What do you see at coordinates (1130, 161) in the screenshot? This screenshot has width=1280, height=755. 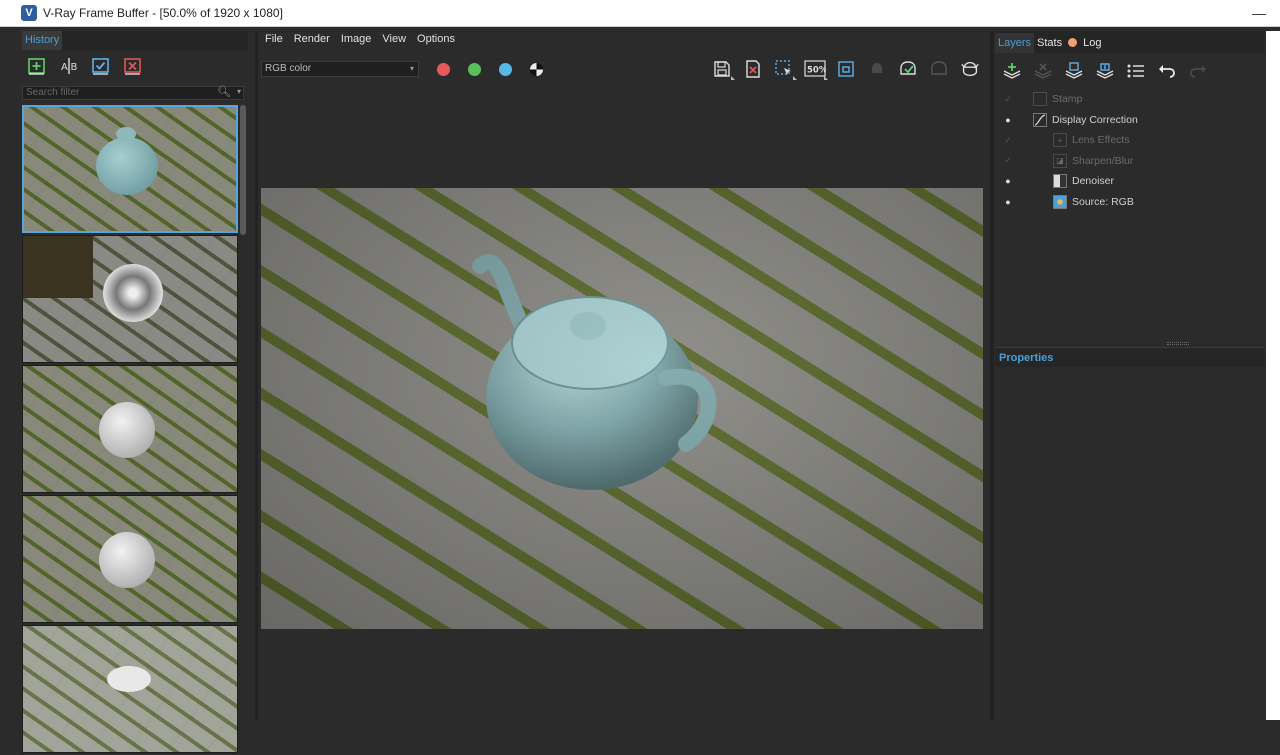 I see `layer-item-sharpen-blur: ✓ ◪ Sharpen/Blur` at bounding box center [1130, 161].